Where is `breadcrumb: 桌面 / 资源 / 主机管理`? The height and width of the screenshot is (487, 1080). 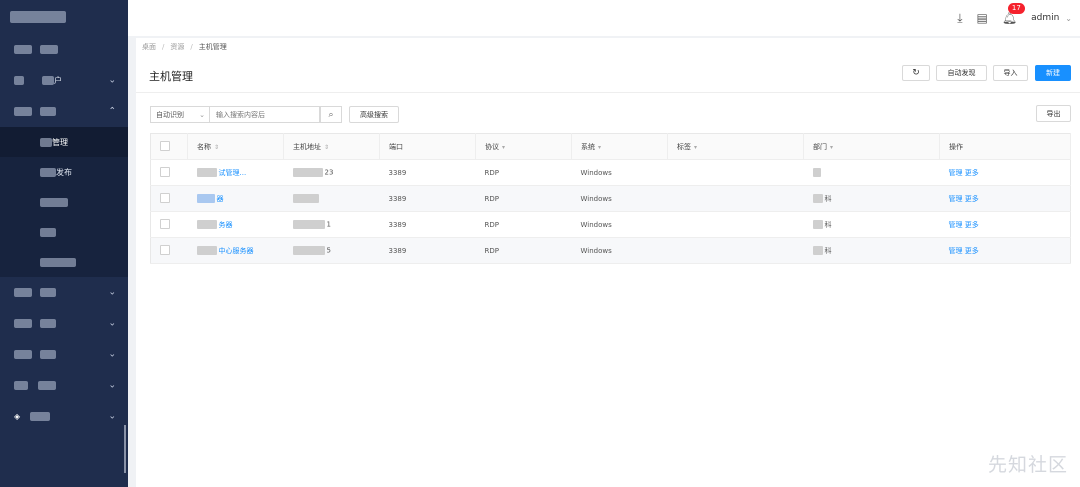
breadcrumb: 桌面 / 资源 / 主机管理 is located at coordinates (184, 47).